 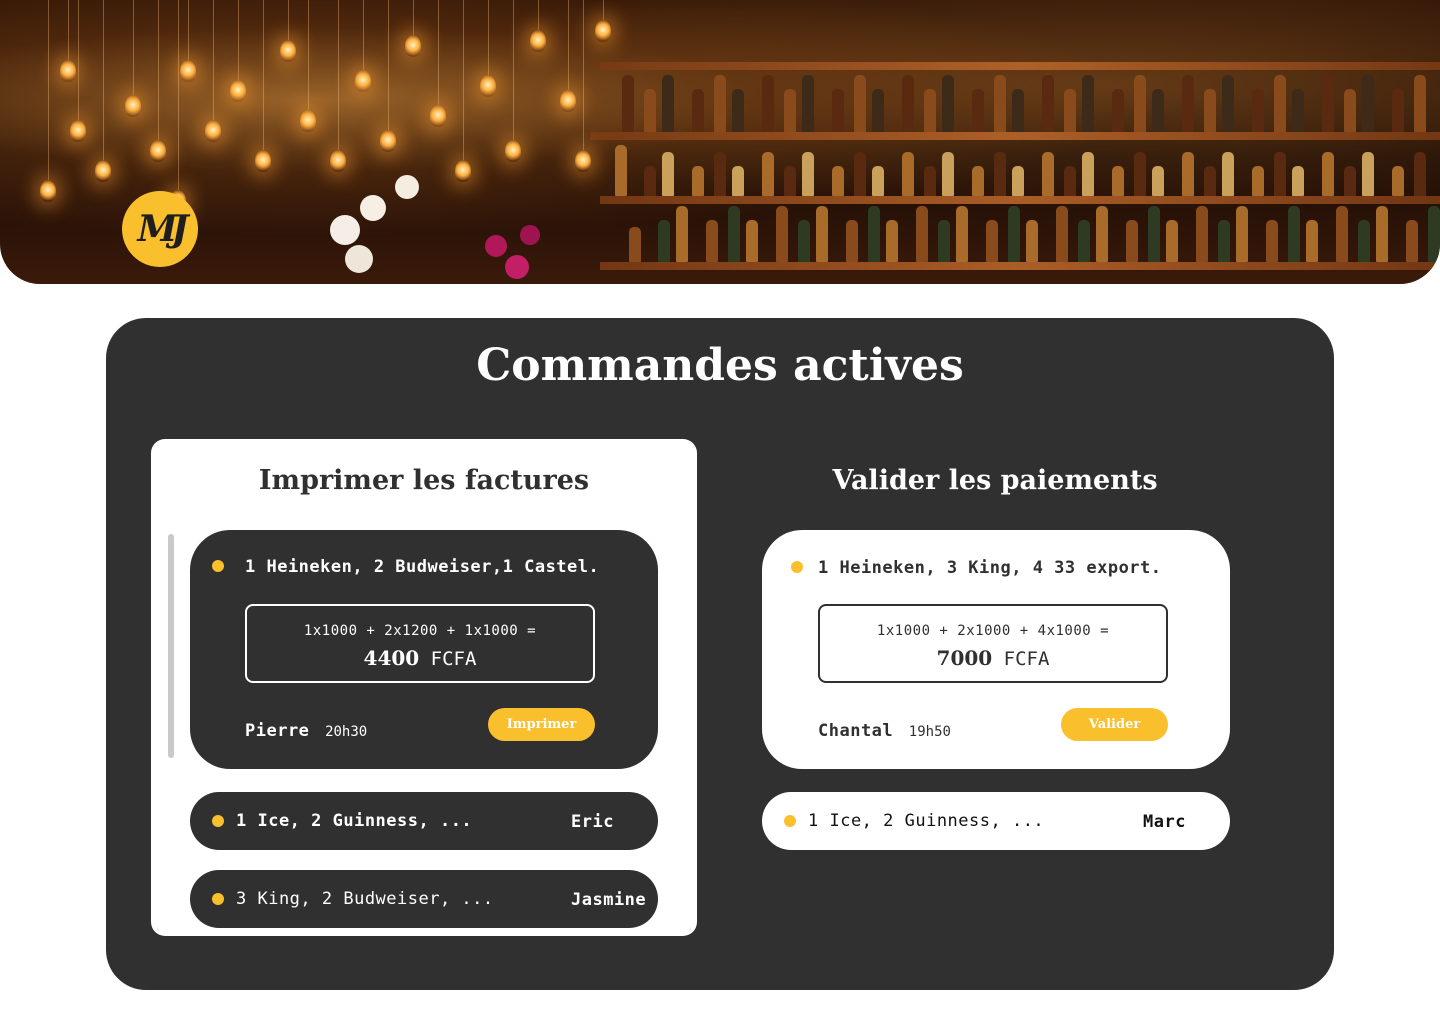 I want to click on print-button: Imprimer, so click(x=541, y=724).